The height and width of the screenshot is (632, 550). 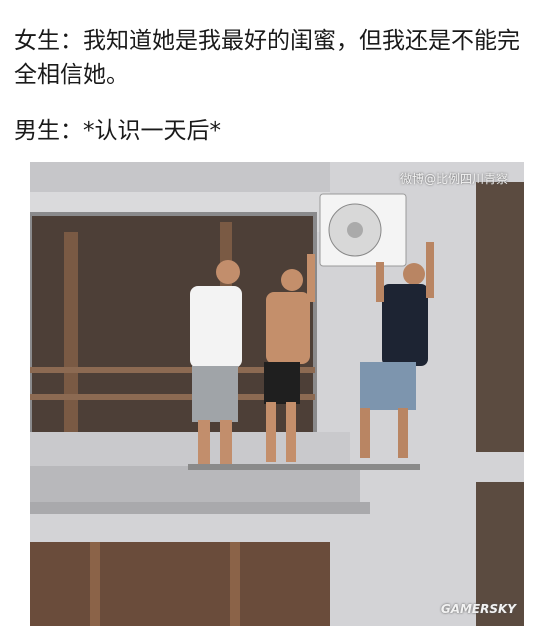 I want to click on window-right, so click(x=500, y=317).